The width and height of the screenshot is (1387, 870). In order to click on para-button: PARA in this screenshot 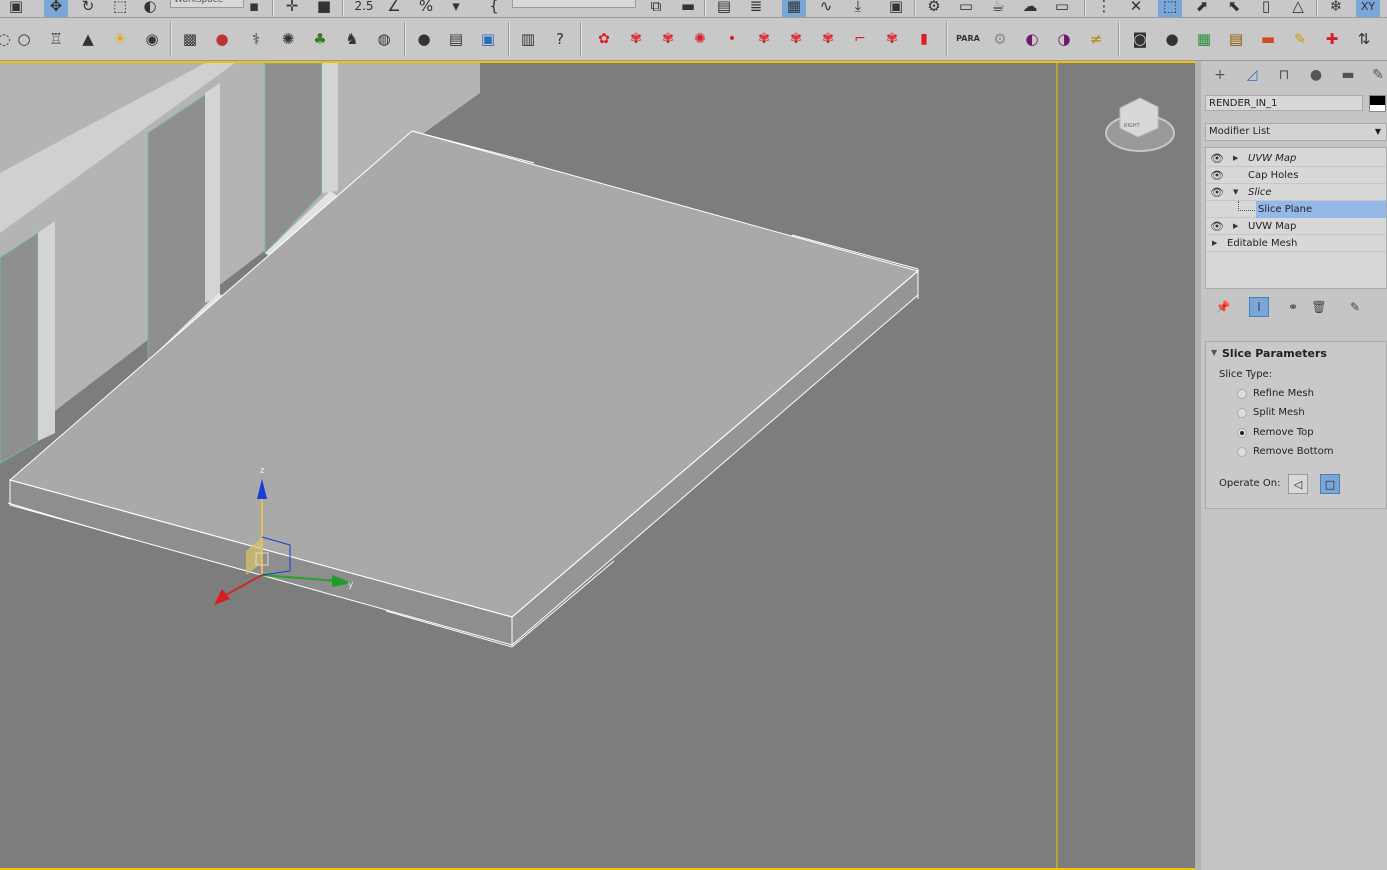, I will do `click(968, 39)`.